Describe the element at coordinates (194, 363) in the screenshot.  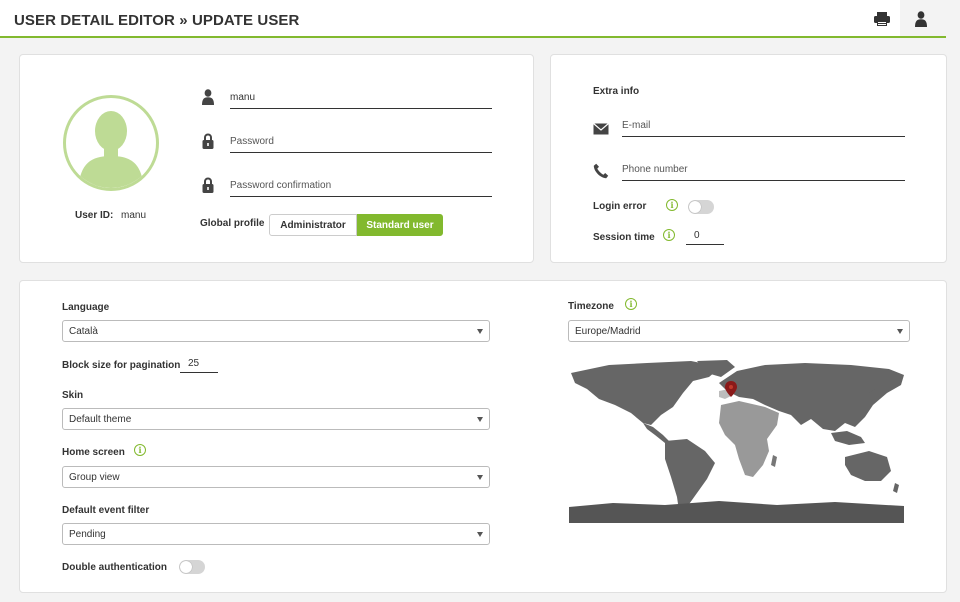
I see `block-size-value: 25` at that location.